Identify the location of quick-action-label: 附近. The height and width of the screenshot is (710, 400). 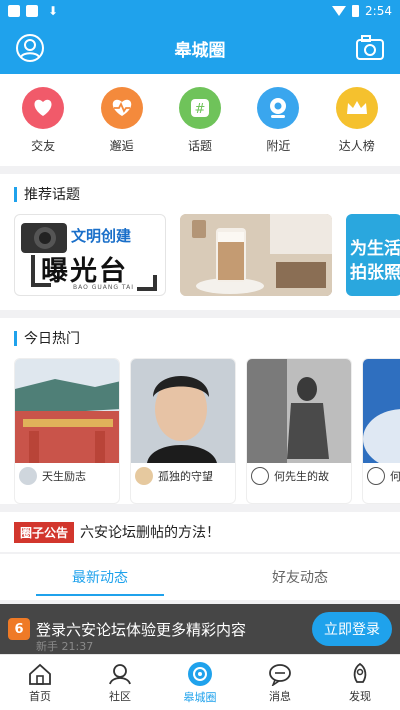
(278, 145).